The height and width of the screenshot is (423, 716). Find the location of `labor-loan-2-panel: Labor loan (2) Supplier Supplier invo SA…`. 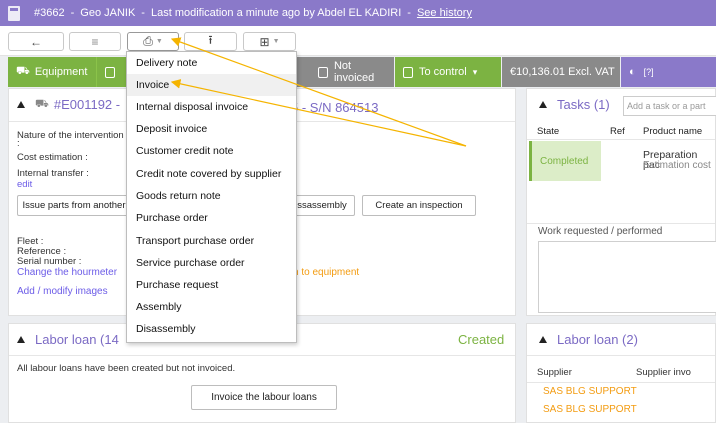

labor-loan-2-panel: Labor loan (2) Supplier Supplier invo SA… is located at coordinates (621, 373).